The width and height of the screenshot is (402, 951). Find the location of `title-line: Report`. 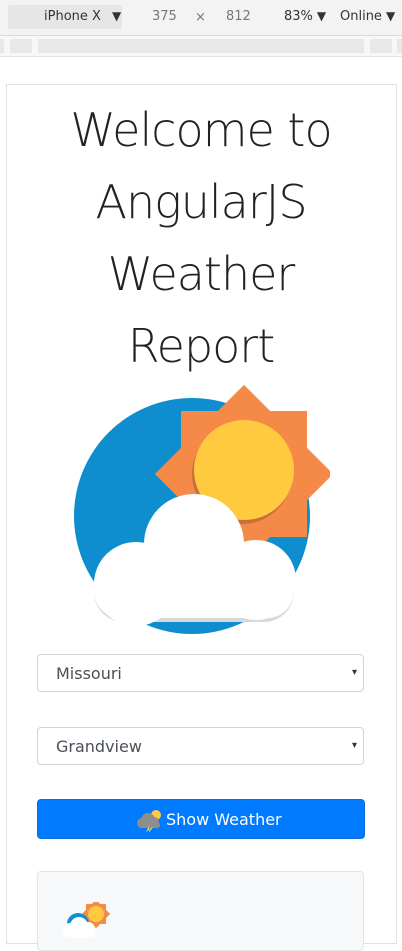

title-line: Report is located at coordinates (201, 346).